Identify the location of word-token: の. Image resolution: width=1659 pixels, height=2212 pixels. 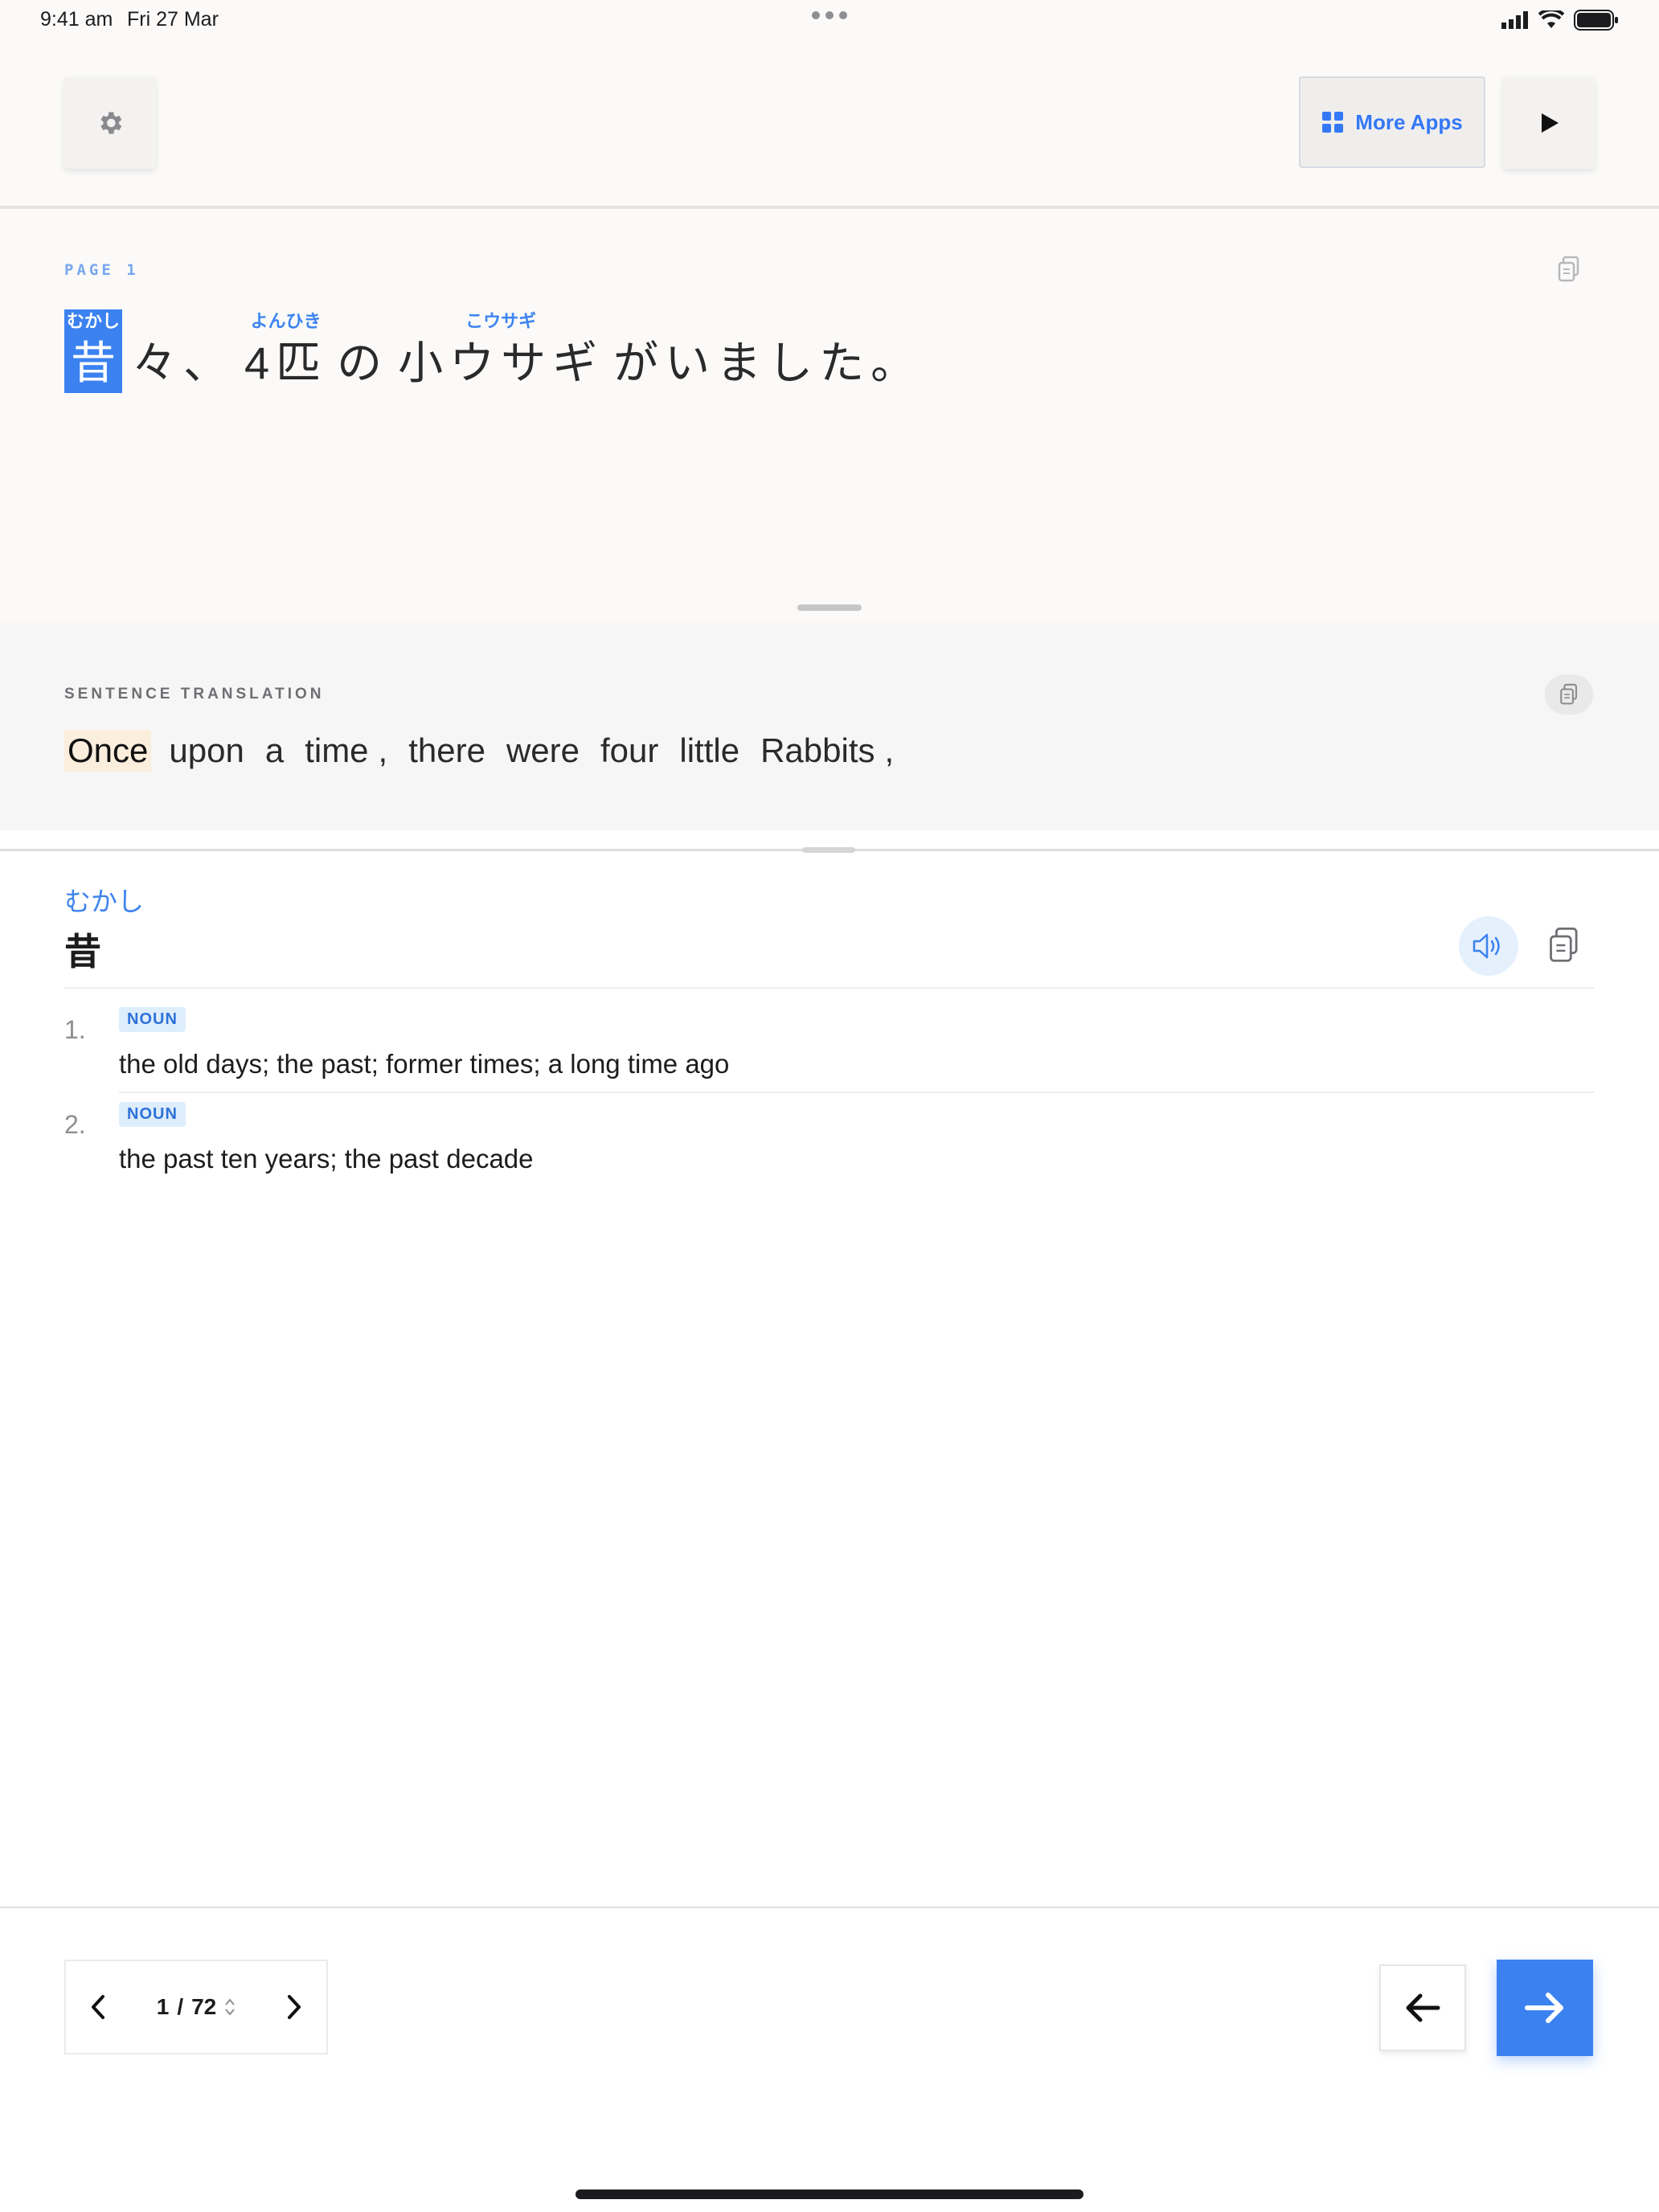
(362, 351).